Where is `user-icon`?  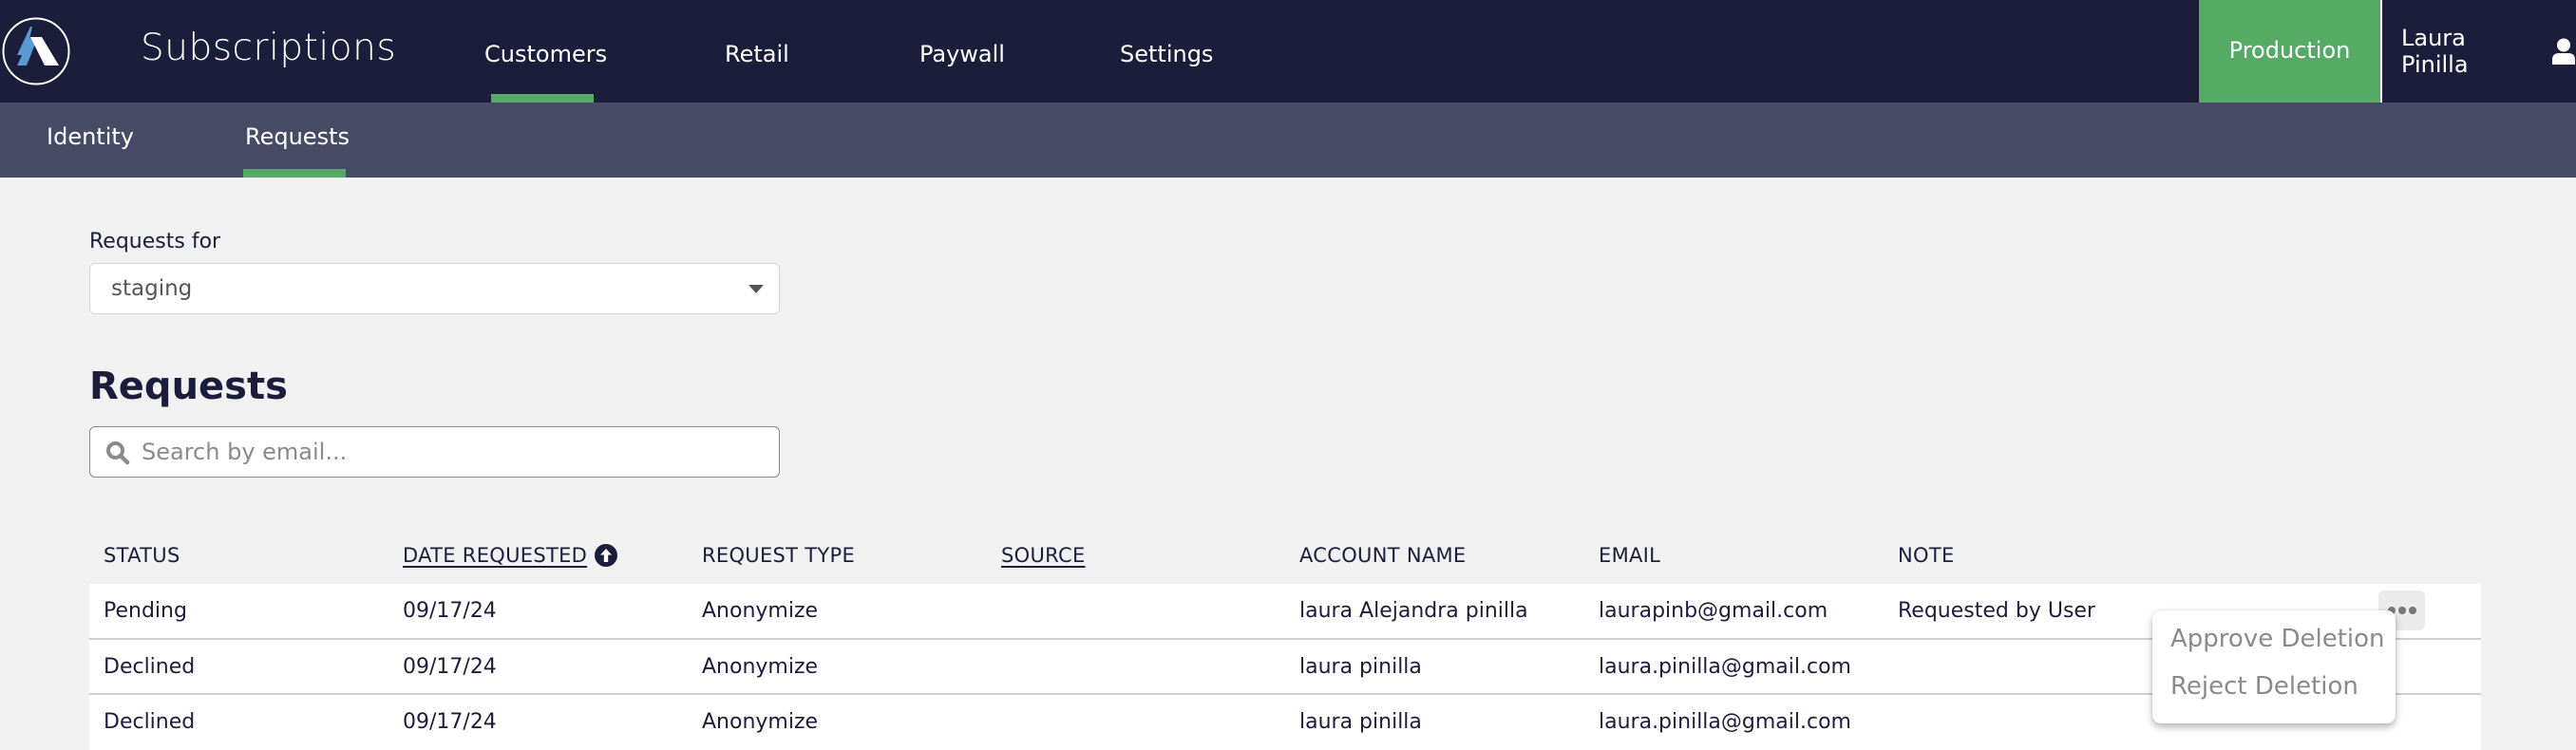 user-icon is located at coordinates (2563, 51).